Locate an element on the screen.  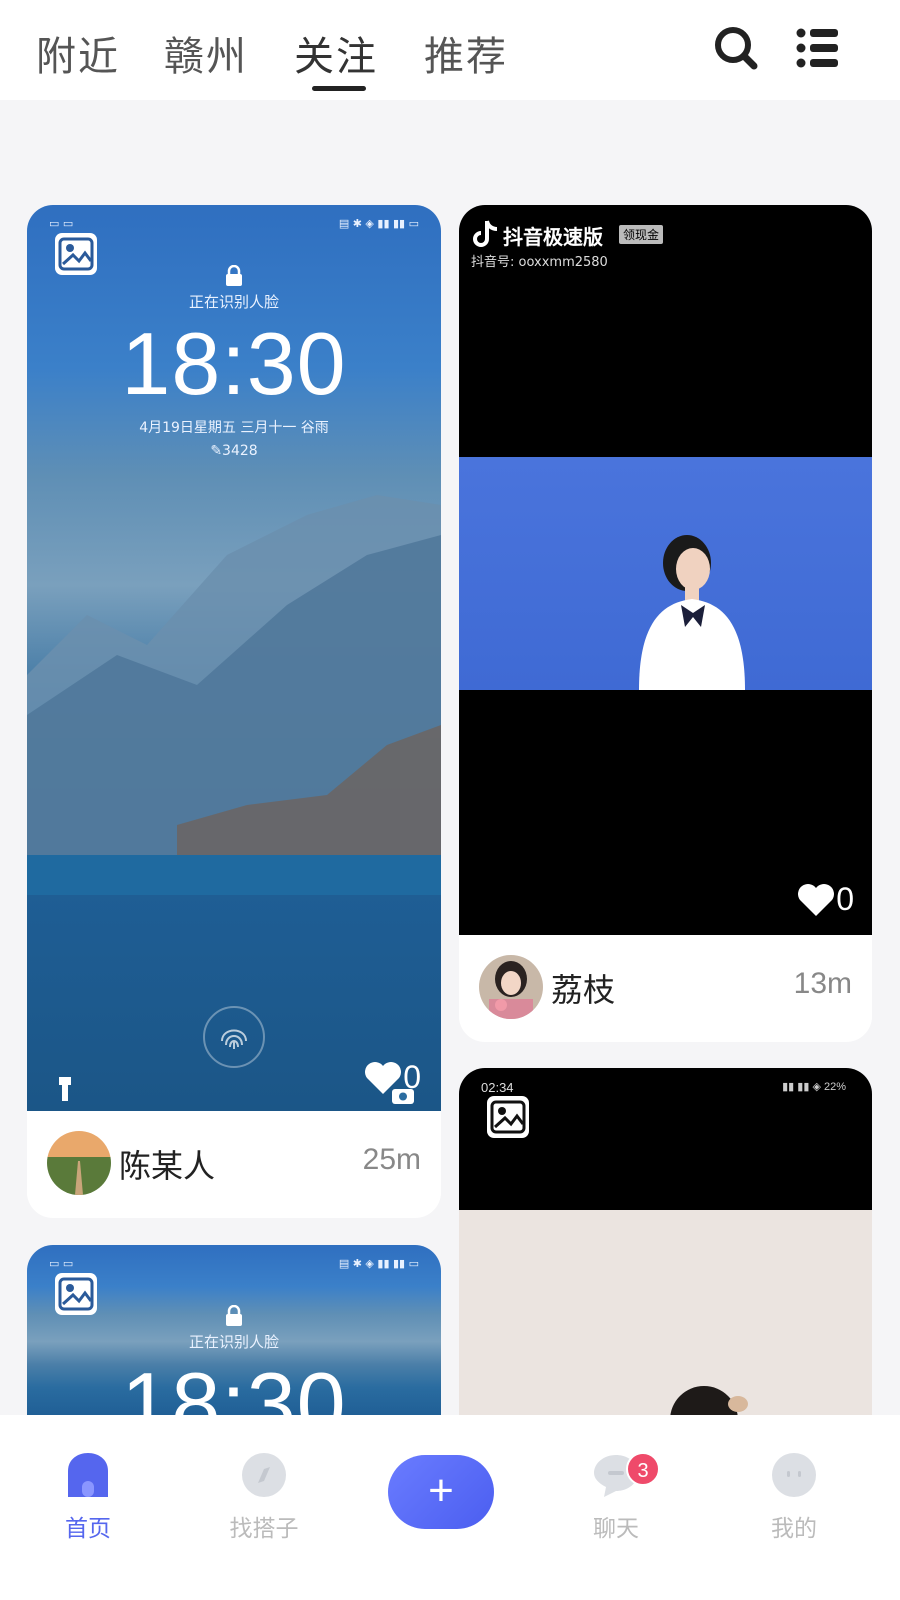
nav-find-partner-label: 找搭子 is located at coordinates (264, 1529).